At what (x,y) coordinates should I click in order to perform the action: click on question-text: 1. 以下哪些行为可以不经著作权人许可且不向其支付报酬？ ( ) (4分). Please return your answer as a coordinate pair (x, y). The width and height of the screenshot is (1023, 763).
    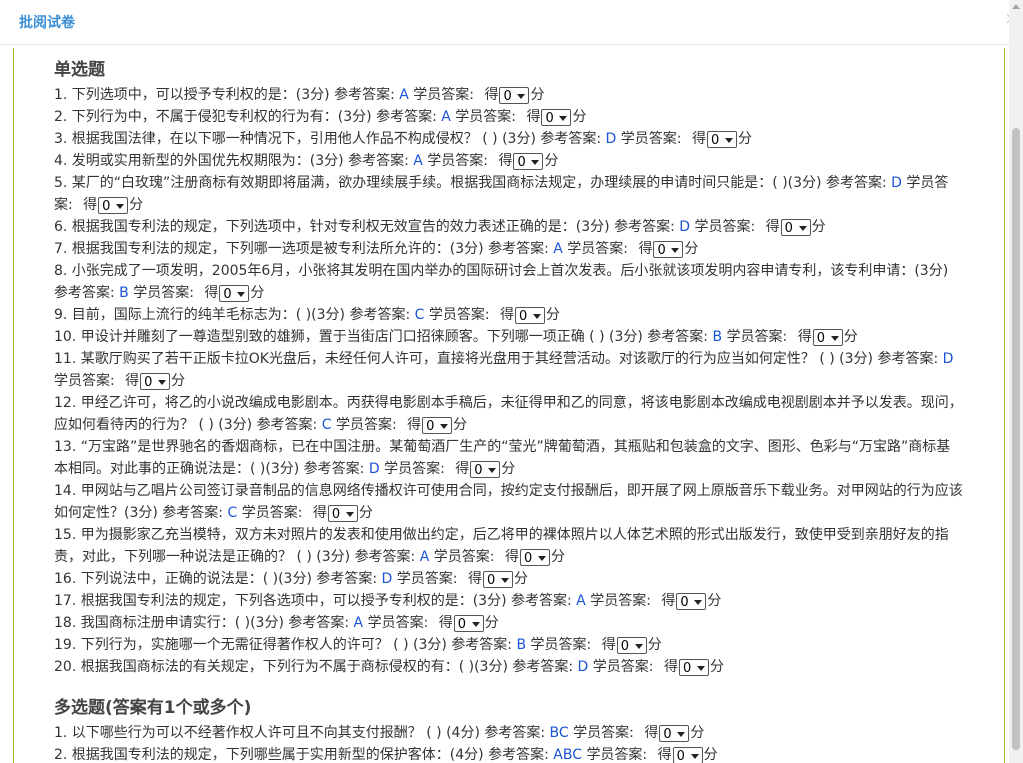
    Looking at the image, I should click on (267, 733).